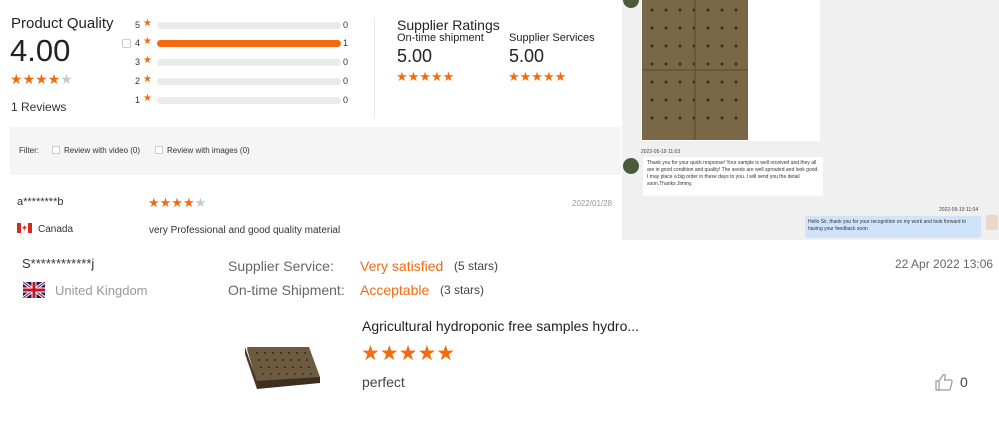 This screenshot has height=423, width=999. I want to click on supplier-services-label: Supplier Services, so click(552, 38).